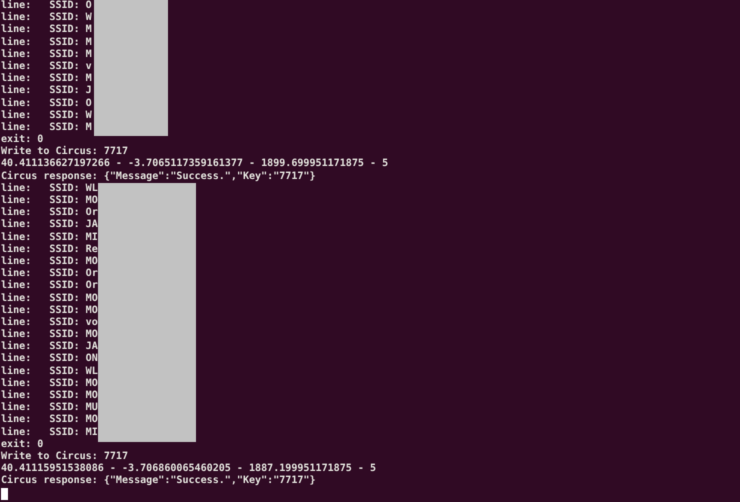  What do you see at coordinates (50, 322) in the screenshot?
I see `terminal-line: line: SSID: vo` at bounding box center [50, 322].